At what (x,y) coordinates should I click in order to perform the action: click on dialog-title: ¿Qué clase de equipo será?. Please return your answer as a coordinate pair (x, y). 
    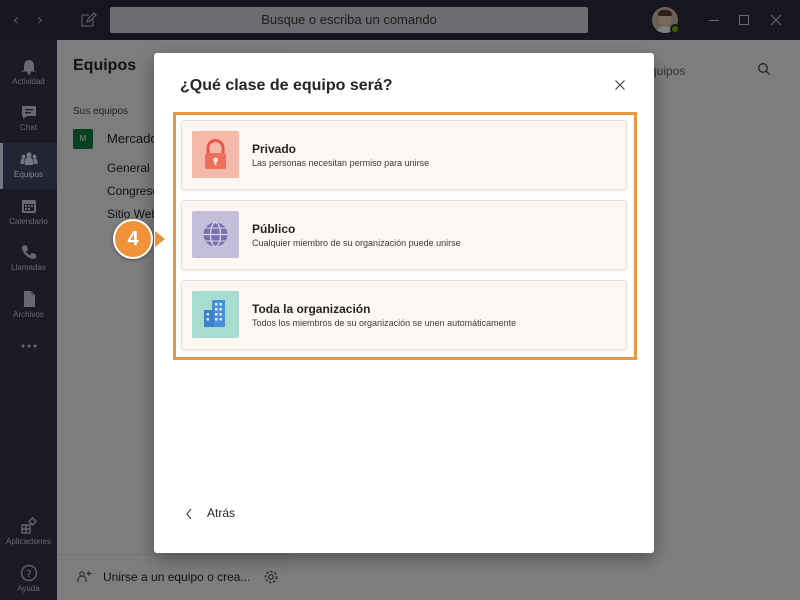
    Looking at the image, I should click on (286, 85).